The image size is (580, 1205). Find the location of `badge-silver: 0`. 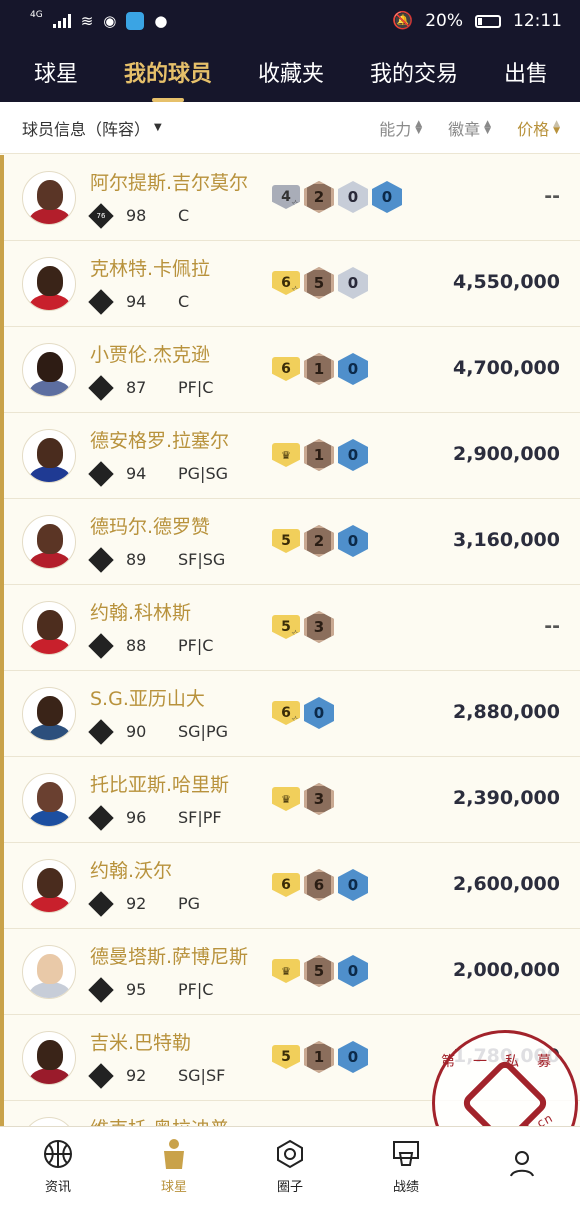

badge-silver: 0 is located at coordinates (353, 283).